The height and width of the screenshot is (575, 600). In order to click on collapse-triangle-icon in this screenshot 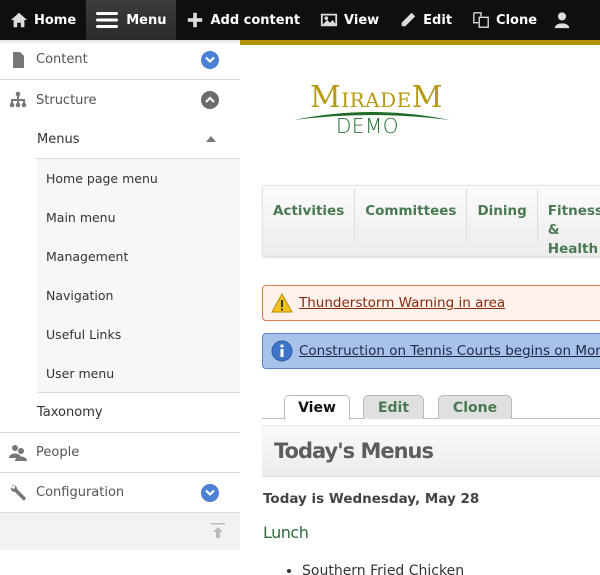, I will do `click(211, 139)`.